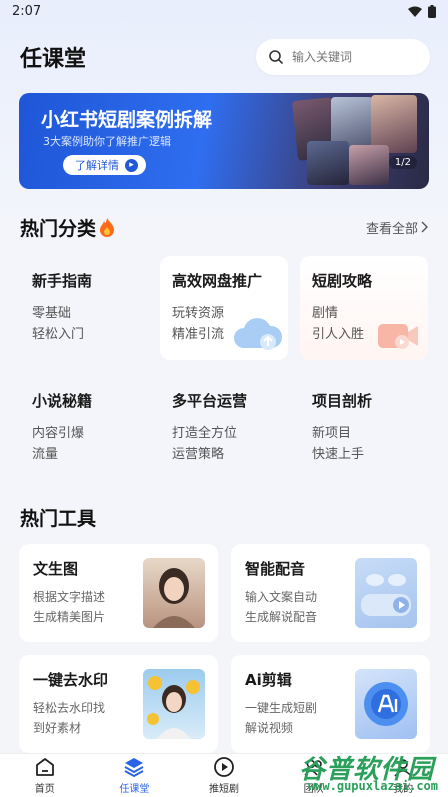 Image resolution: width=448 pixels, height=797 pixels. I want to click on category-card-netdisk: 高效网盘推广 玩转资源 精准引流, so click(224, 308).